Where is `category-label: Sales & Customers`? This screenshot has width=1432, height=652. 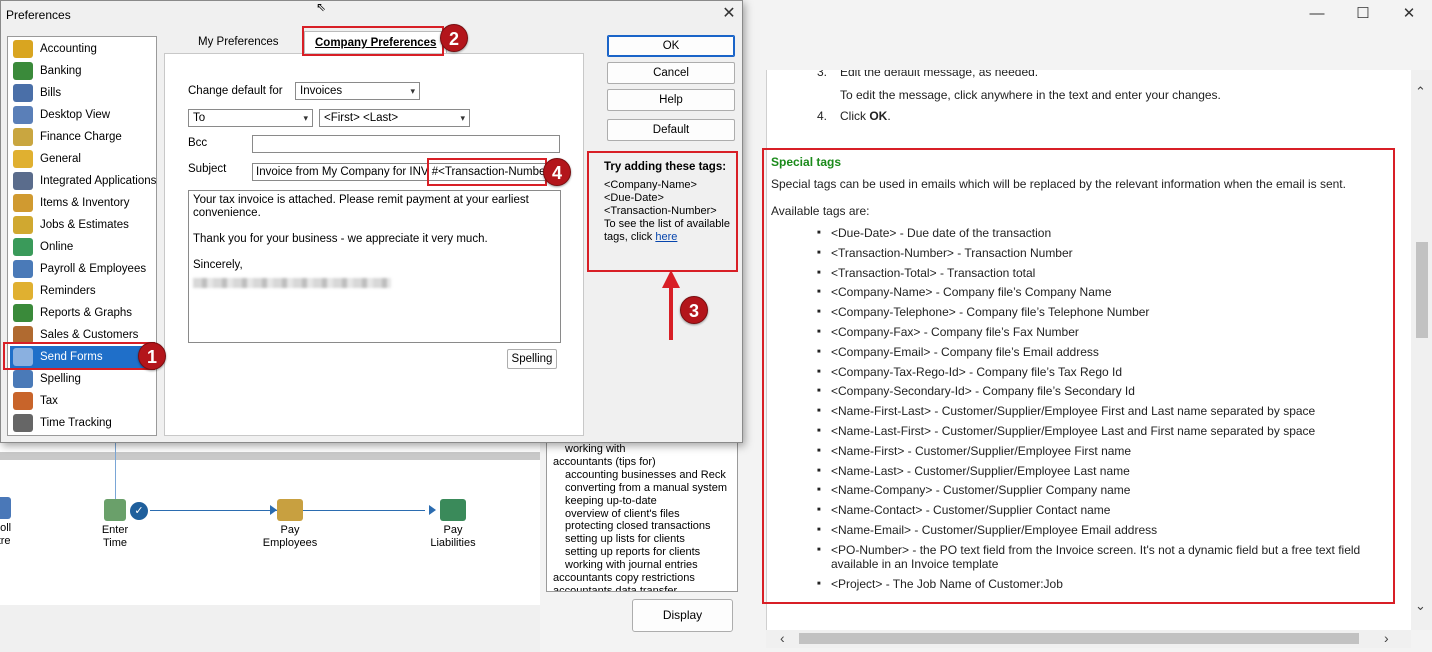 category-label: Sales & Customers is located at coordinates (89, 335).